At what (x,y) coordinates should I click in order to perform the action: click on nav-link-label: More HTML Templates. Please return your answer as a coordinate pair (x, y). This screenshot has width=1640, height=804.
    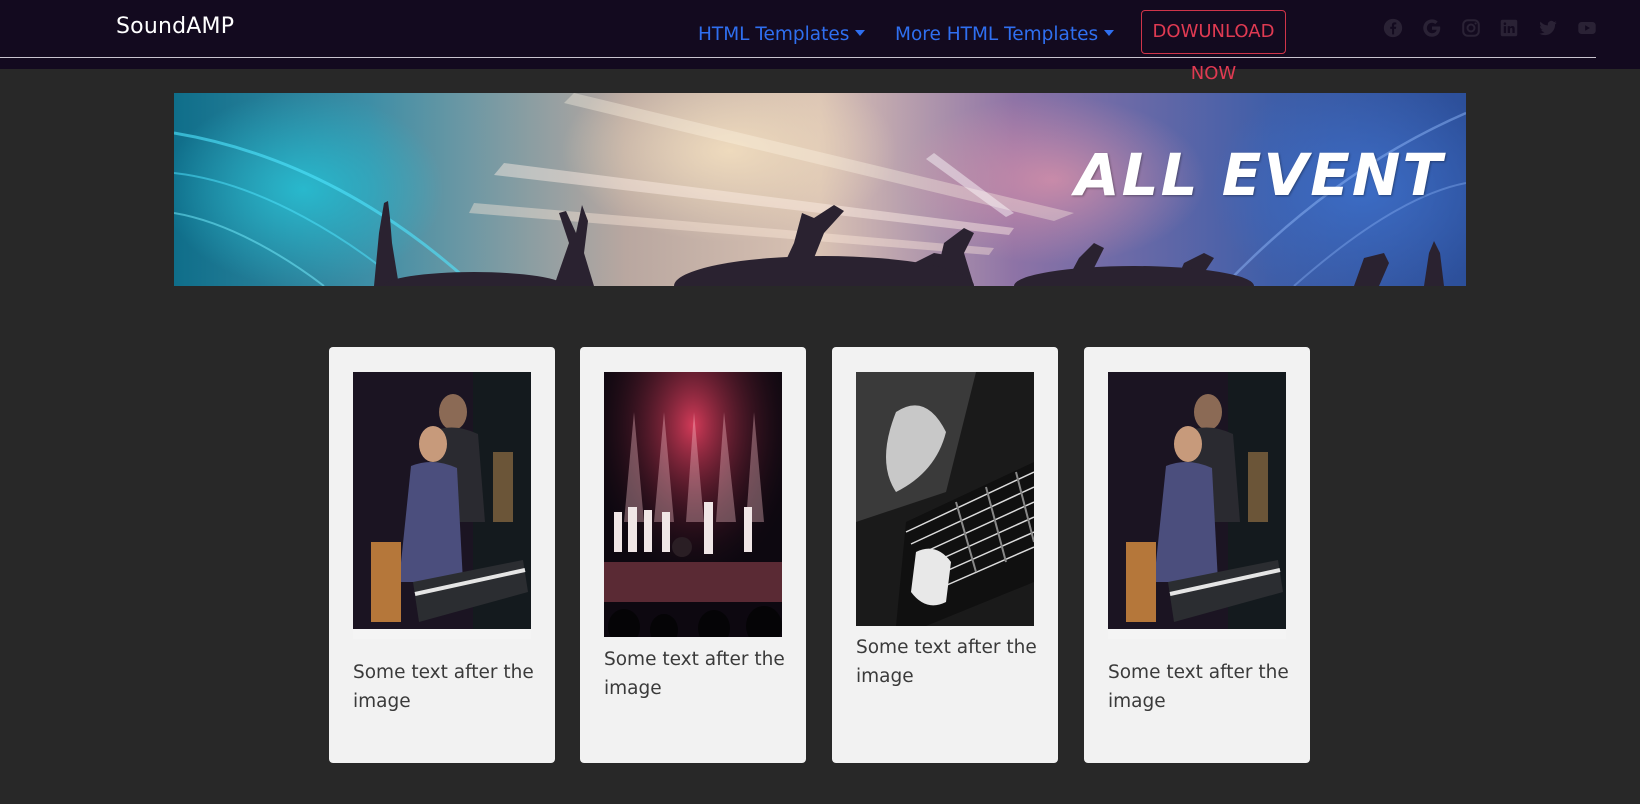
    Looking at the image, I should click on (997, 34).